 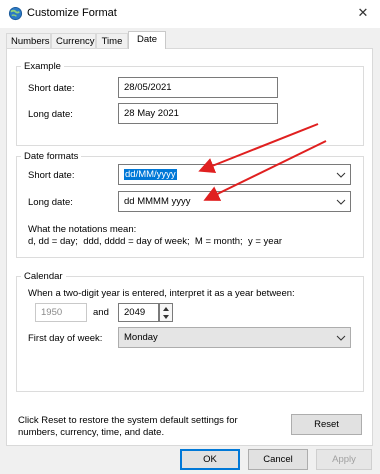 I want to click on apply-button: Apply, so click(x=344, y=459).